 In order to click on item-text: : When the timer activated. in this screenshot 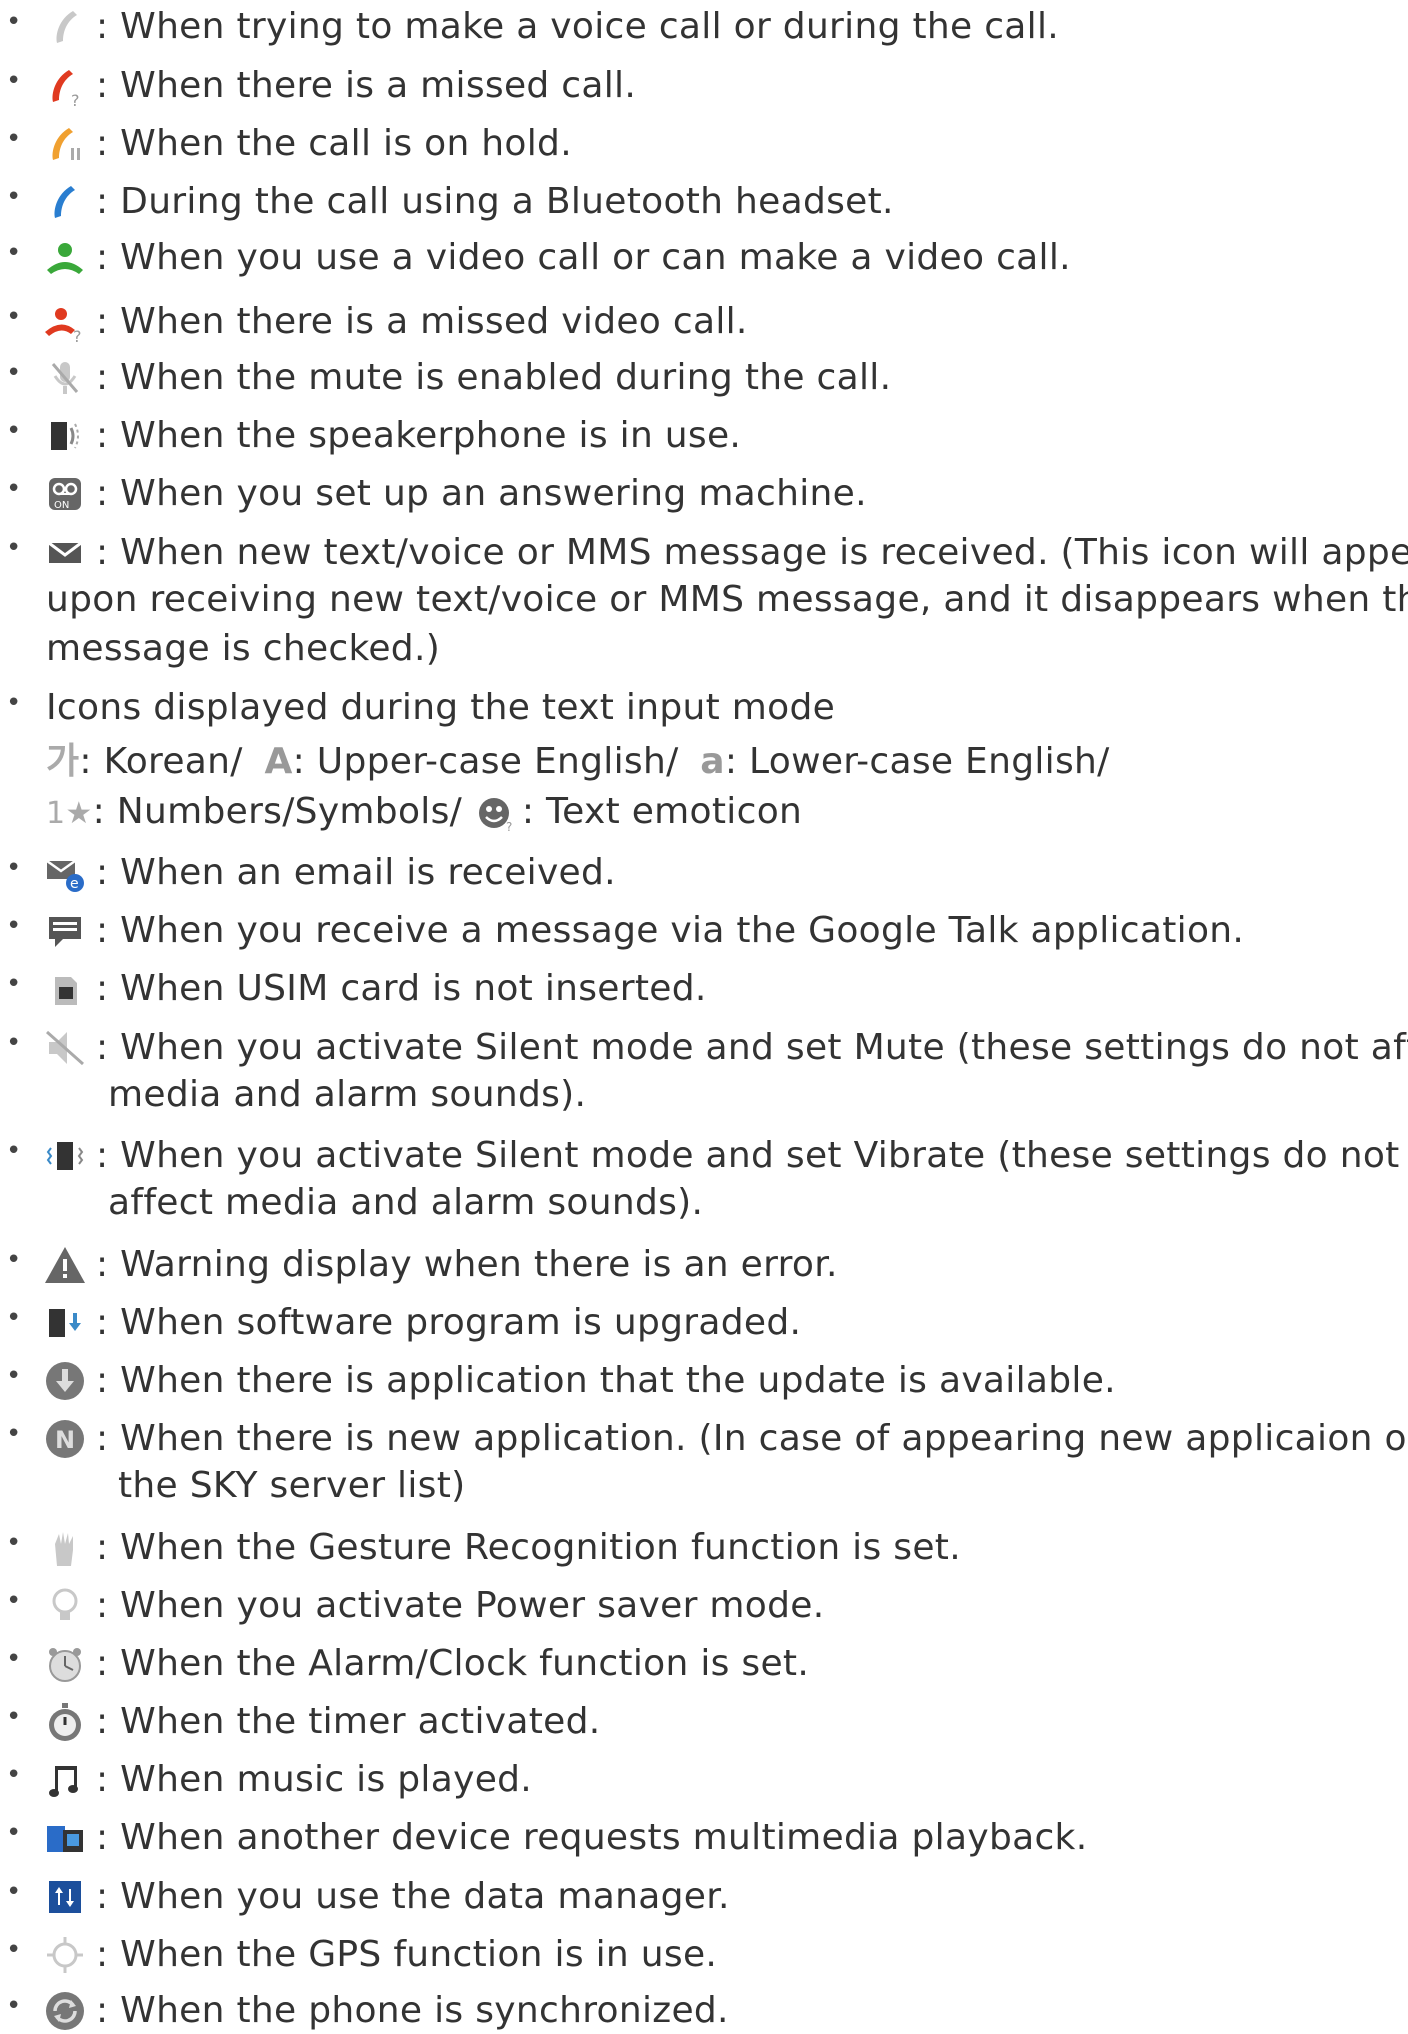, I will do `click(348, 1721)`.